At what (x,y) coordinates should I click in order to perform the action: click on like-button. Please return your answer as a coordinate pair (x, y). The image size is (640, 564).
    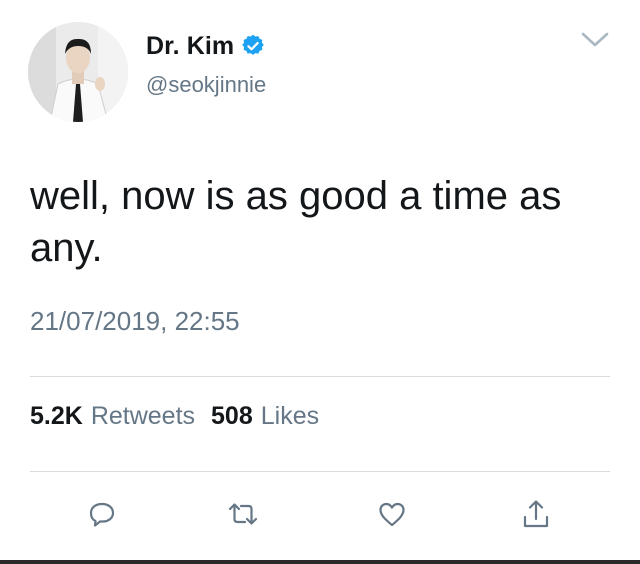
    Looking at the image, I should click on (392, 516).